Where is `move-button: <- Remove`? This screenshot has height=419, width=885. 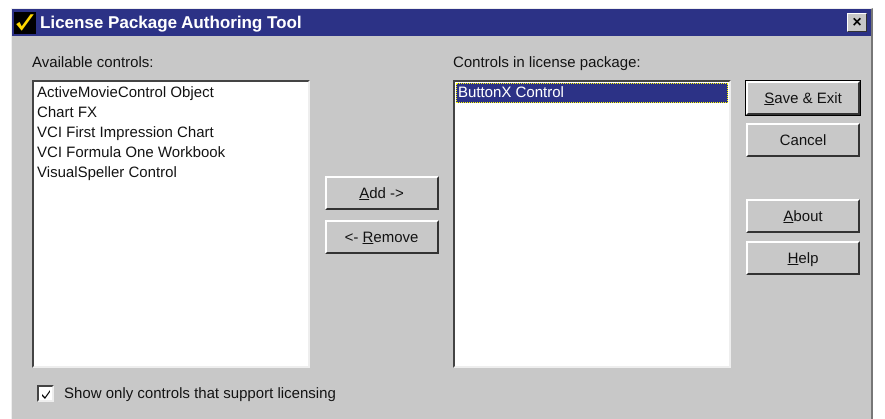
move-button: <- Remove is located at coordinates (381, 237).